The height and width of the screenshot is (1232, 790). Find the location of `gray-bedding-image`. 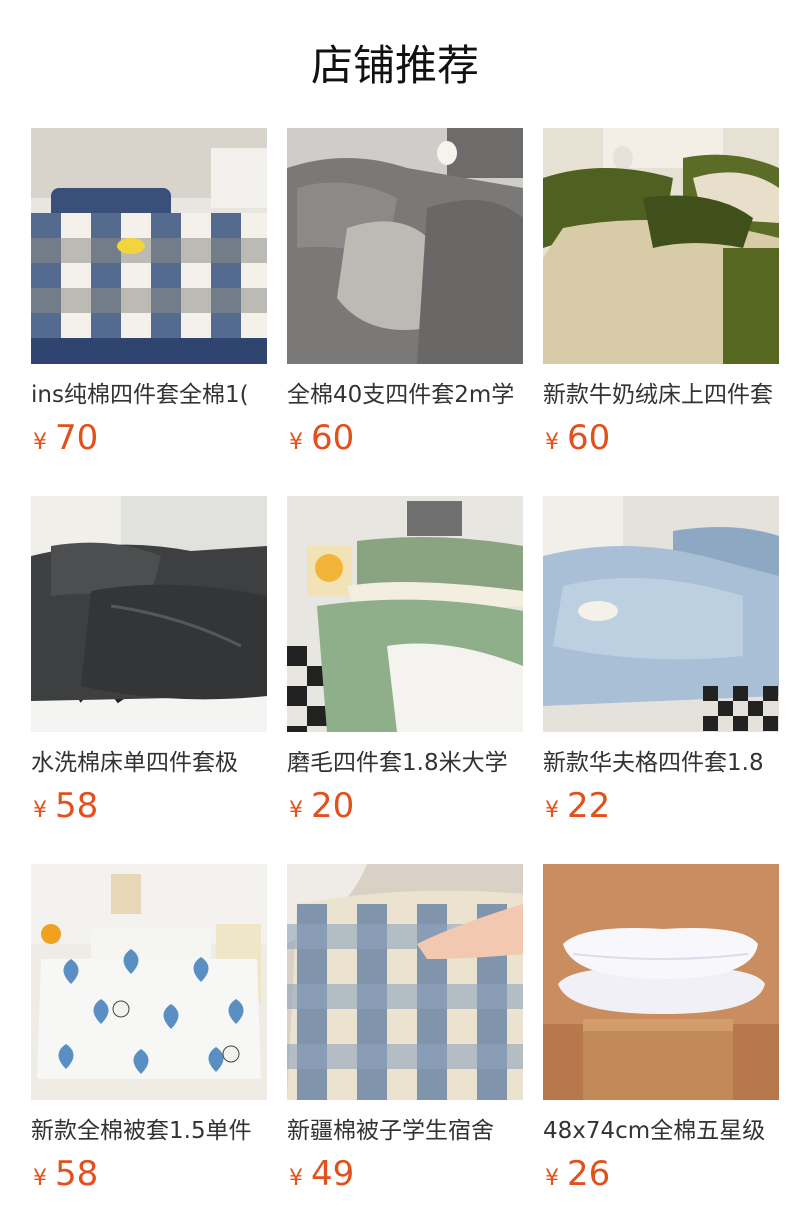

gray-bedding-image is located at coordinates (405, 246).